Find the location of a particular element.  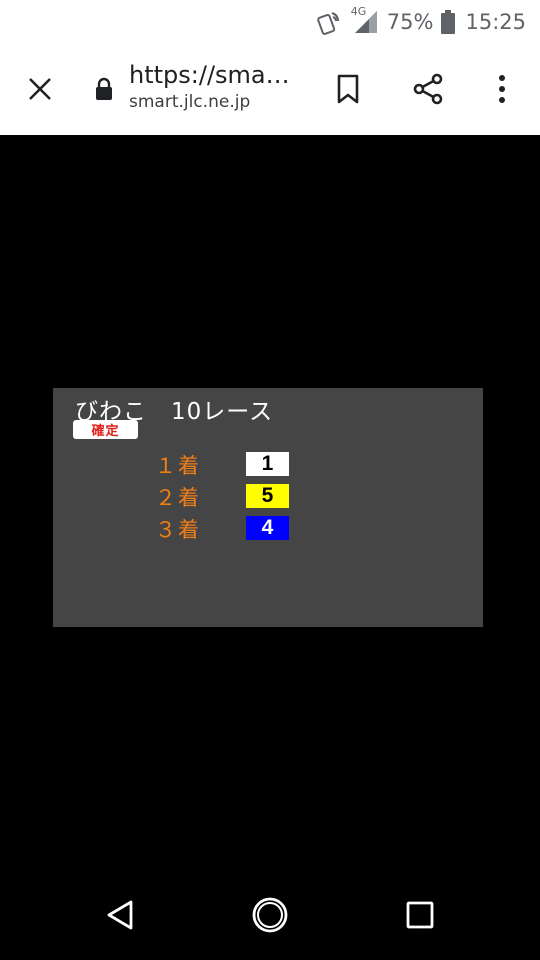

back-button is located at coordinates (120, 915).